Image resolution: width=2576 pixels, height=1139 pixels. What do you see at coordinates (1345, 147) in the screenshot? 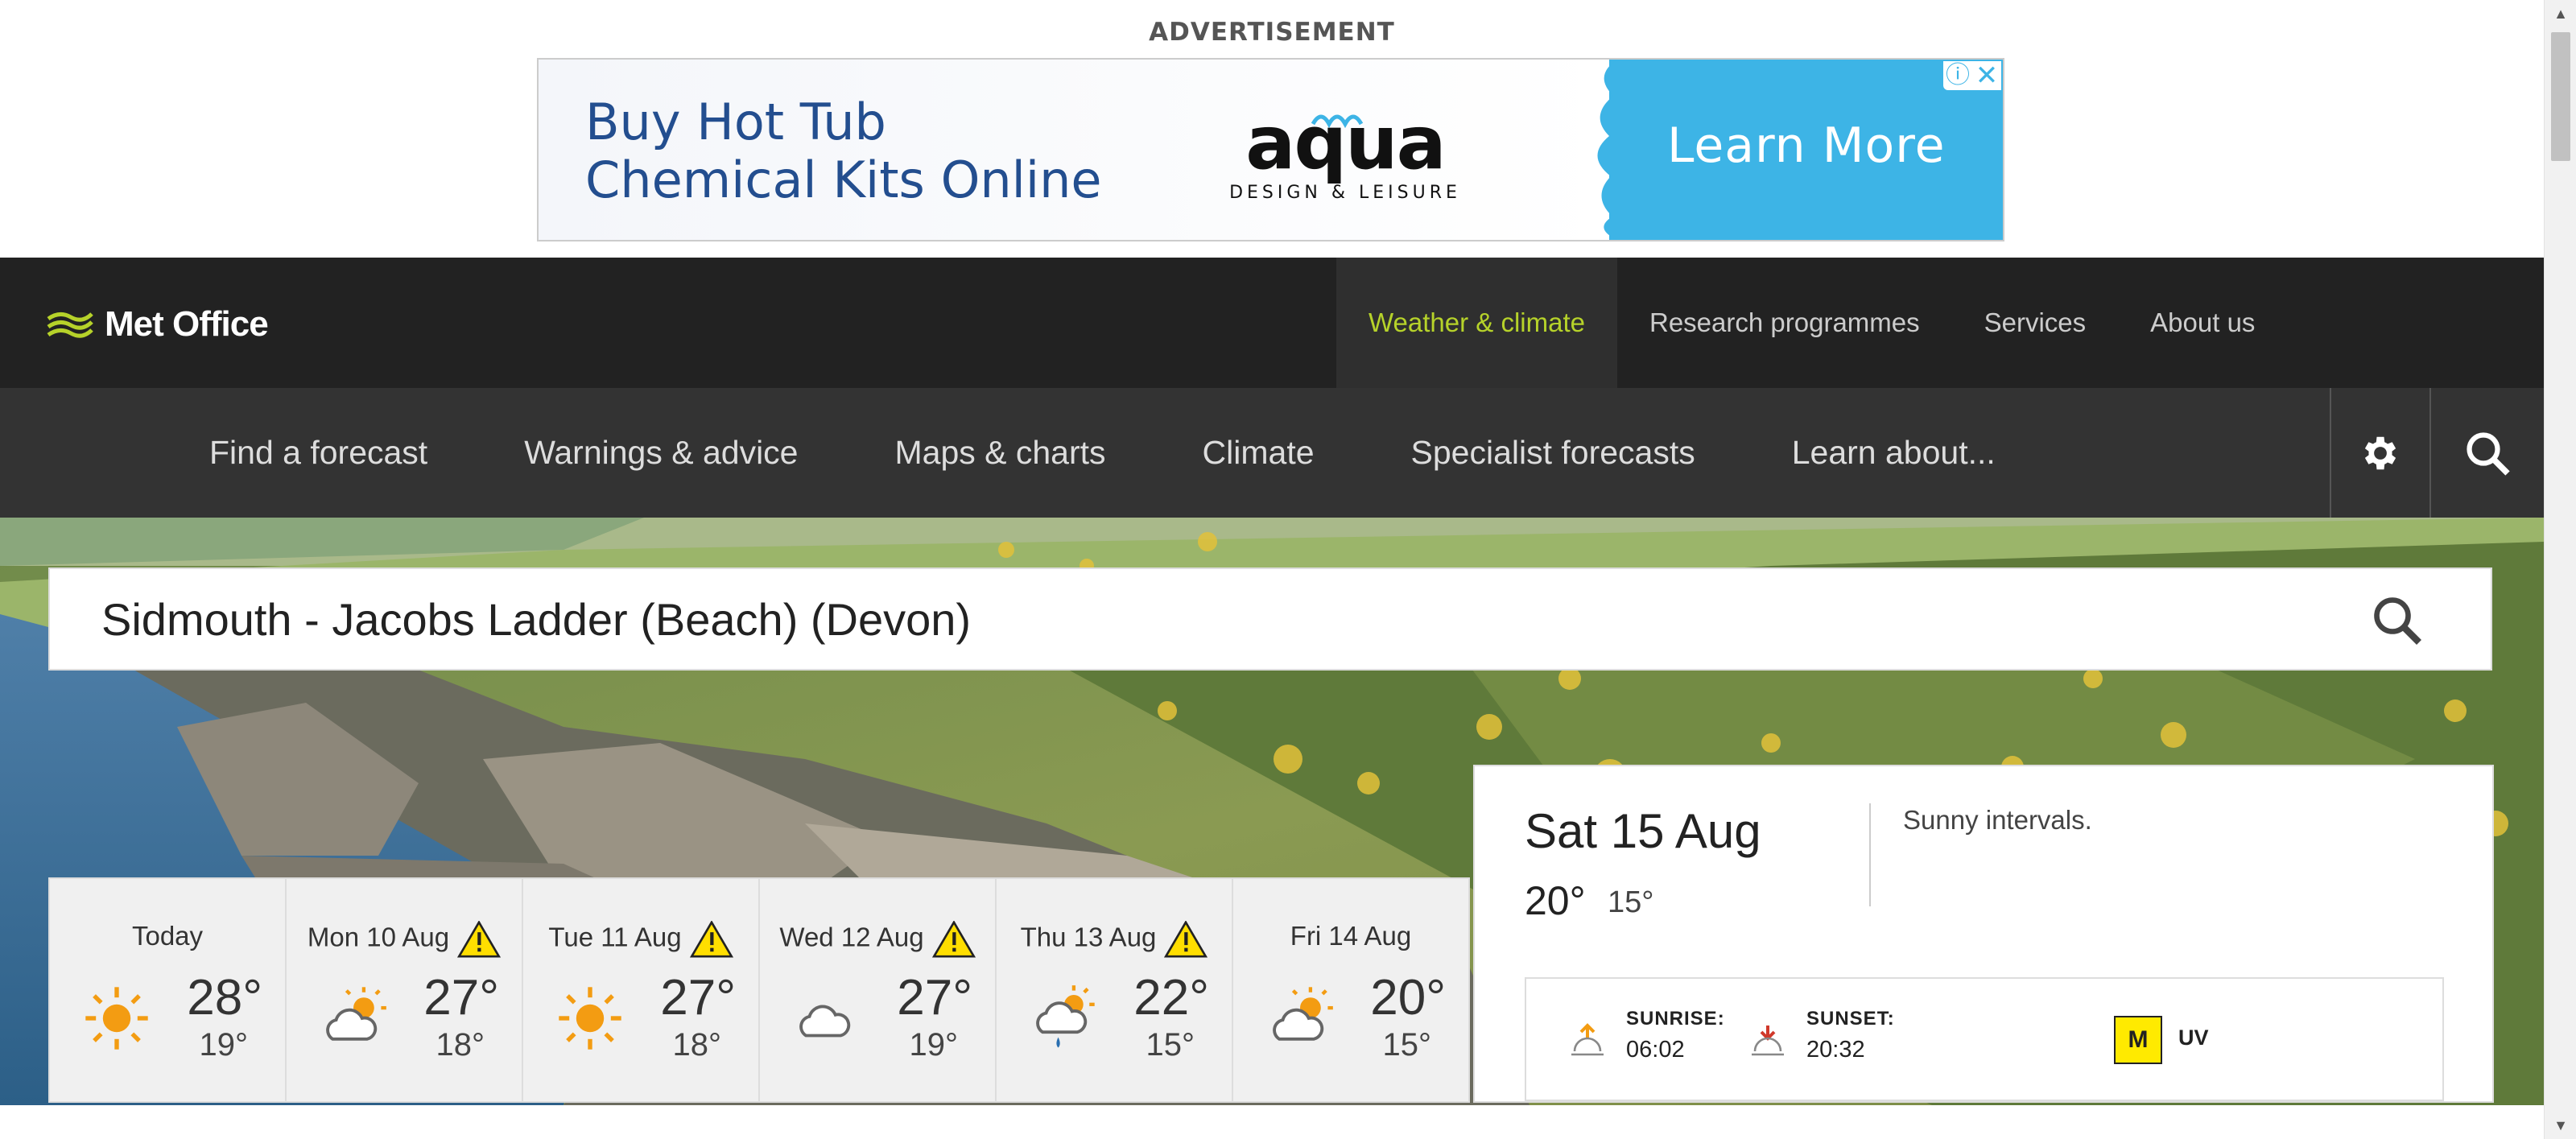
I see `aqua-logo-wordmark: aqua` at bounding box center [1345, 147].